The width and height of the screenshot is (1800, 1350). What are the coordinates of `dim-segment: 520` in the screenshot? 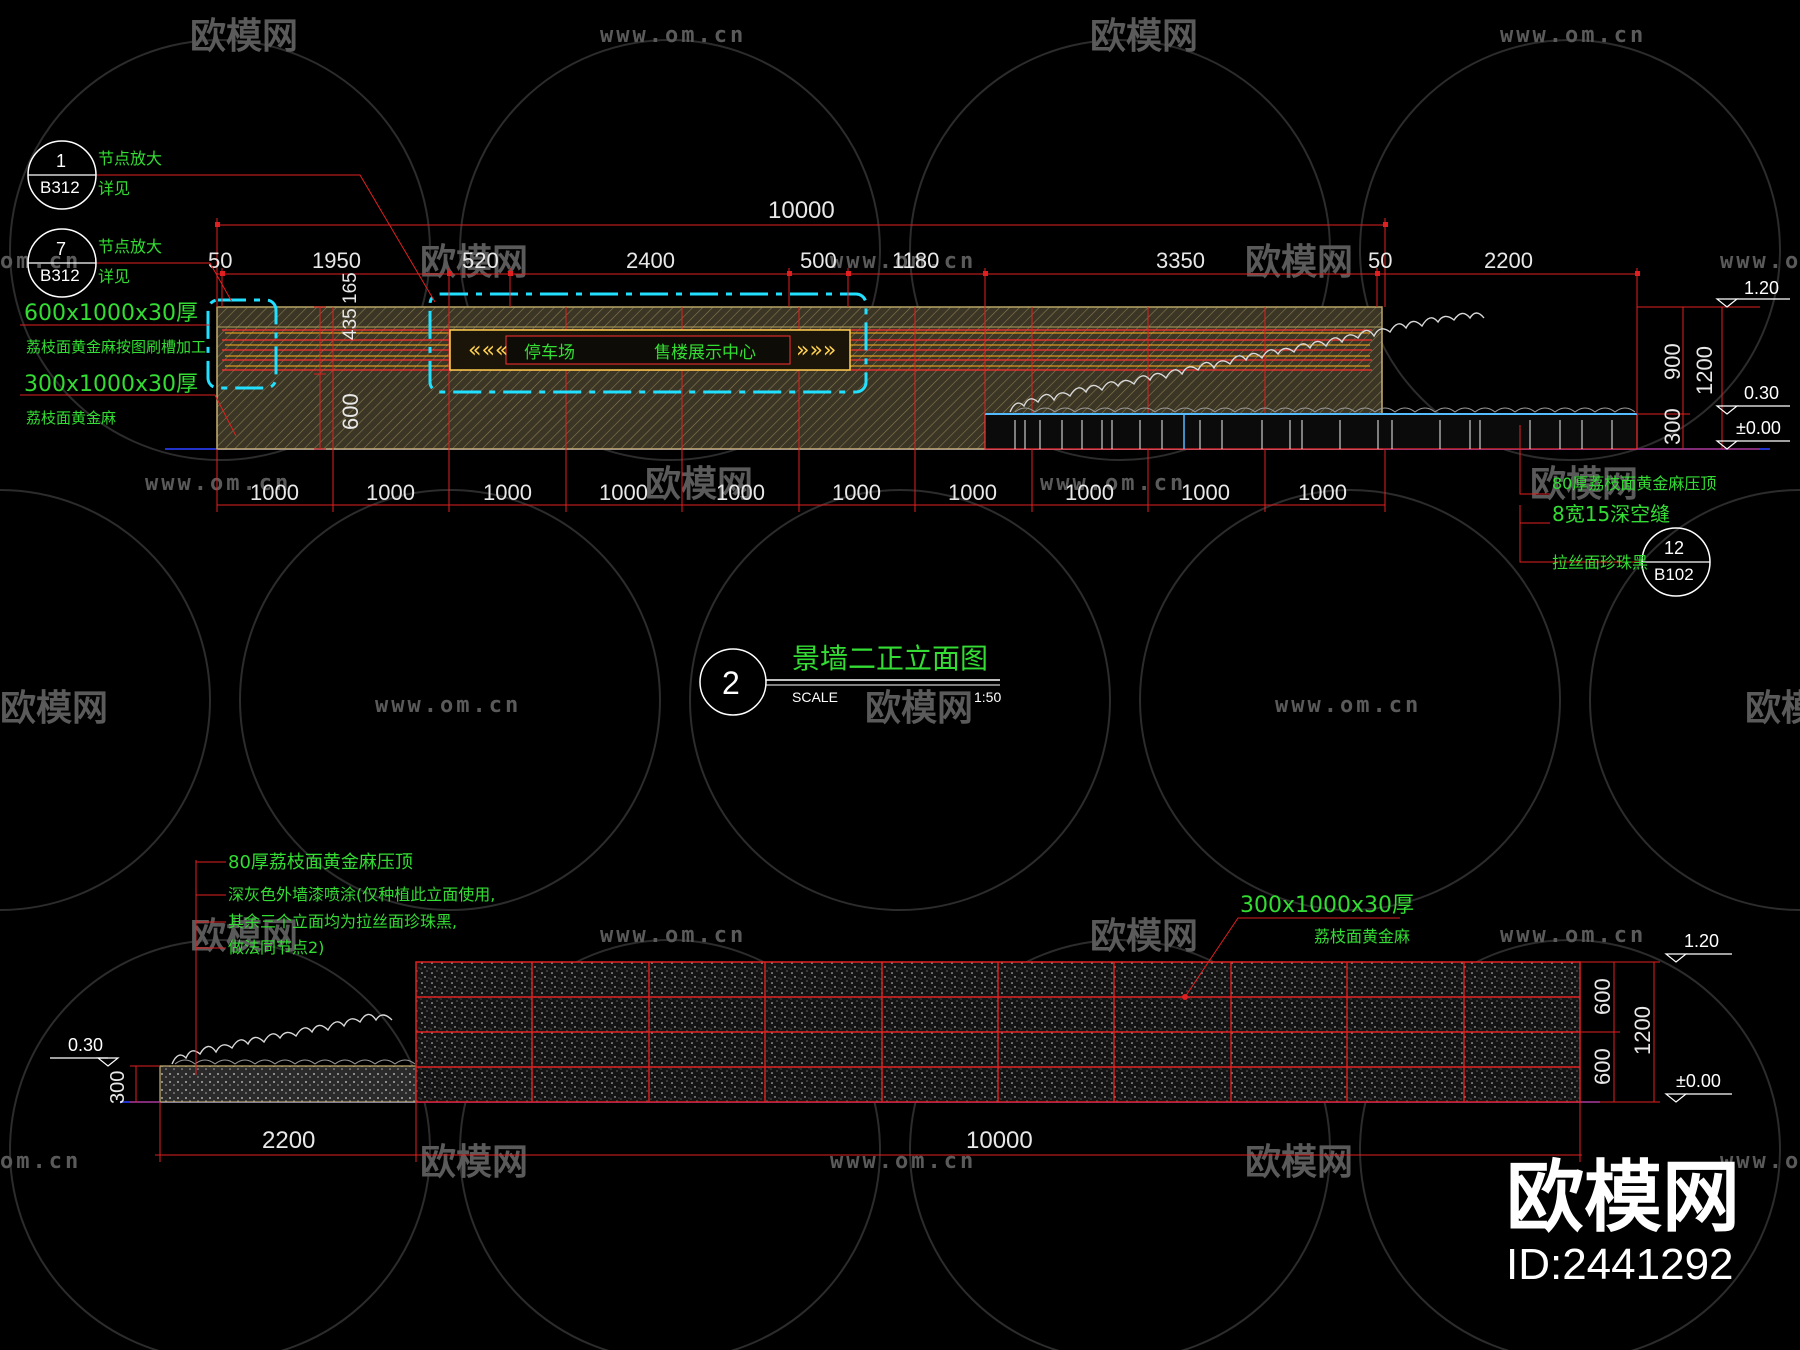 It's located at (480, 260).